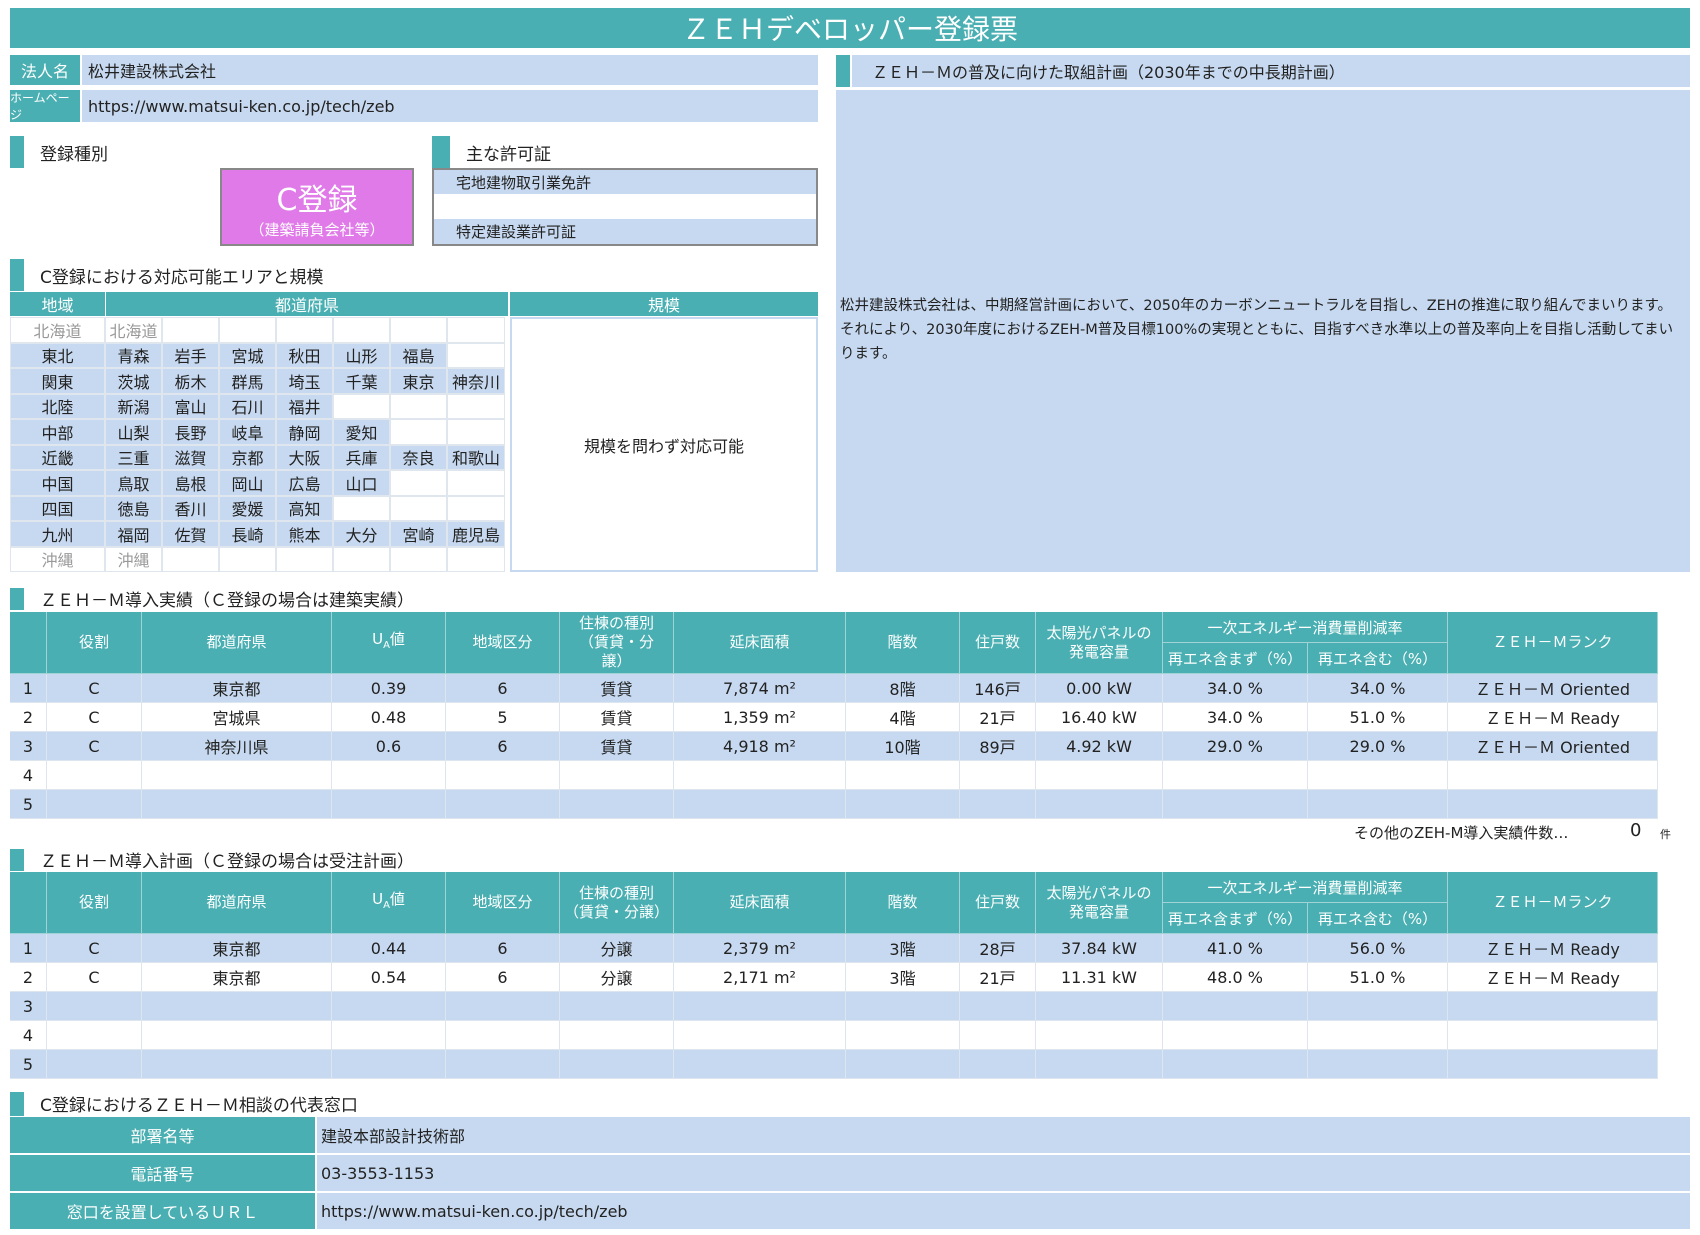 This screenshot has width=1700, height=1235. I want to click on table-cell: 5, so click(28, 804).